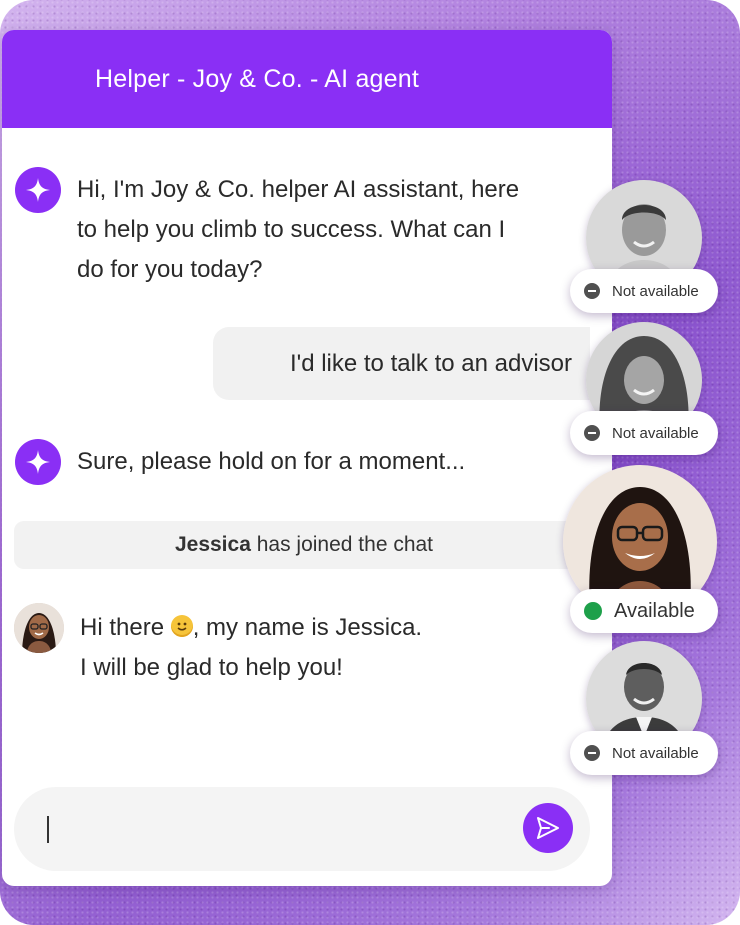  Describe the element at coordinates (291, 229) in the screenshot. I see `bot-greeting-line: to help you climb to success. What can I` at that location.